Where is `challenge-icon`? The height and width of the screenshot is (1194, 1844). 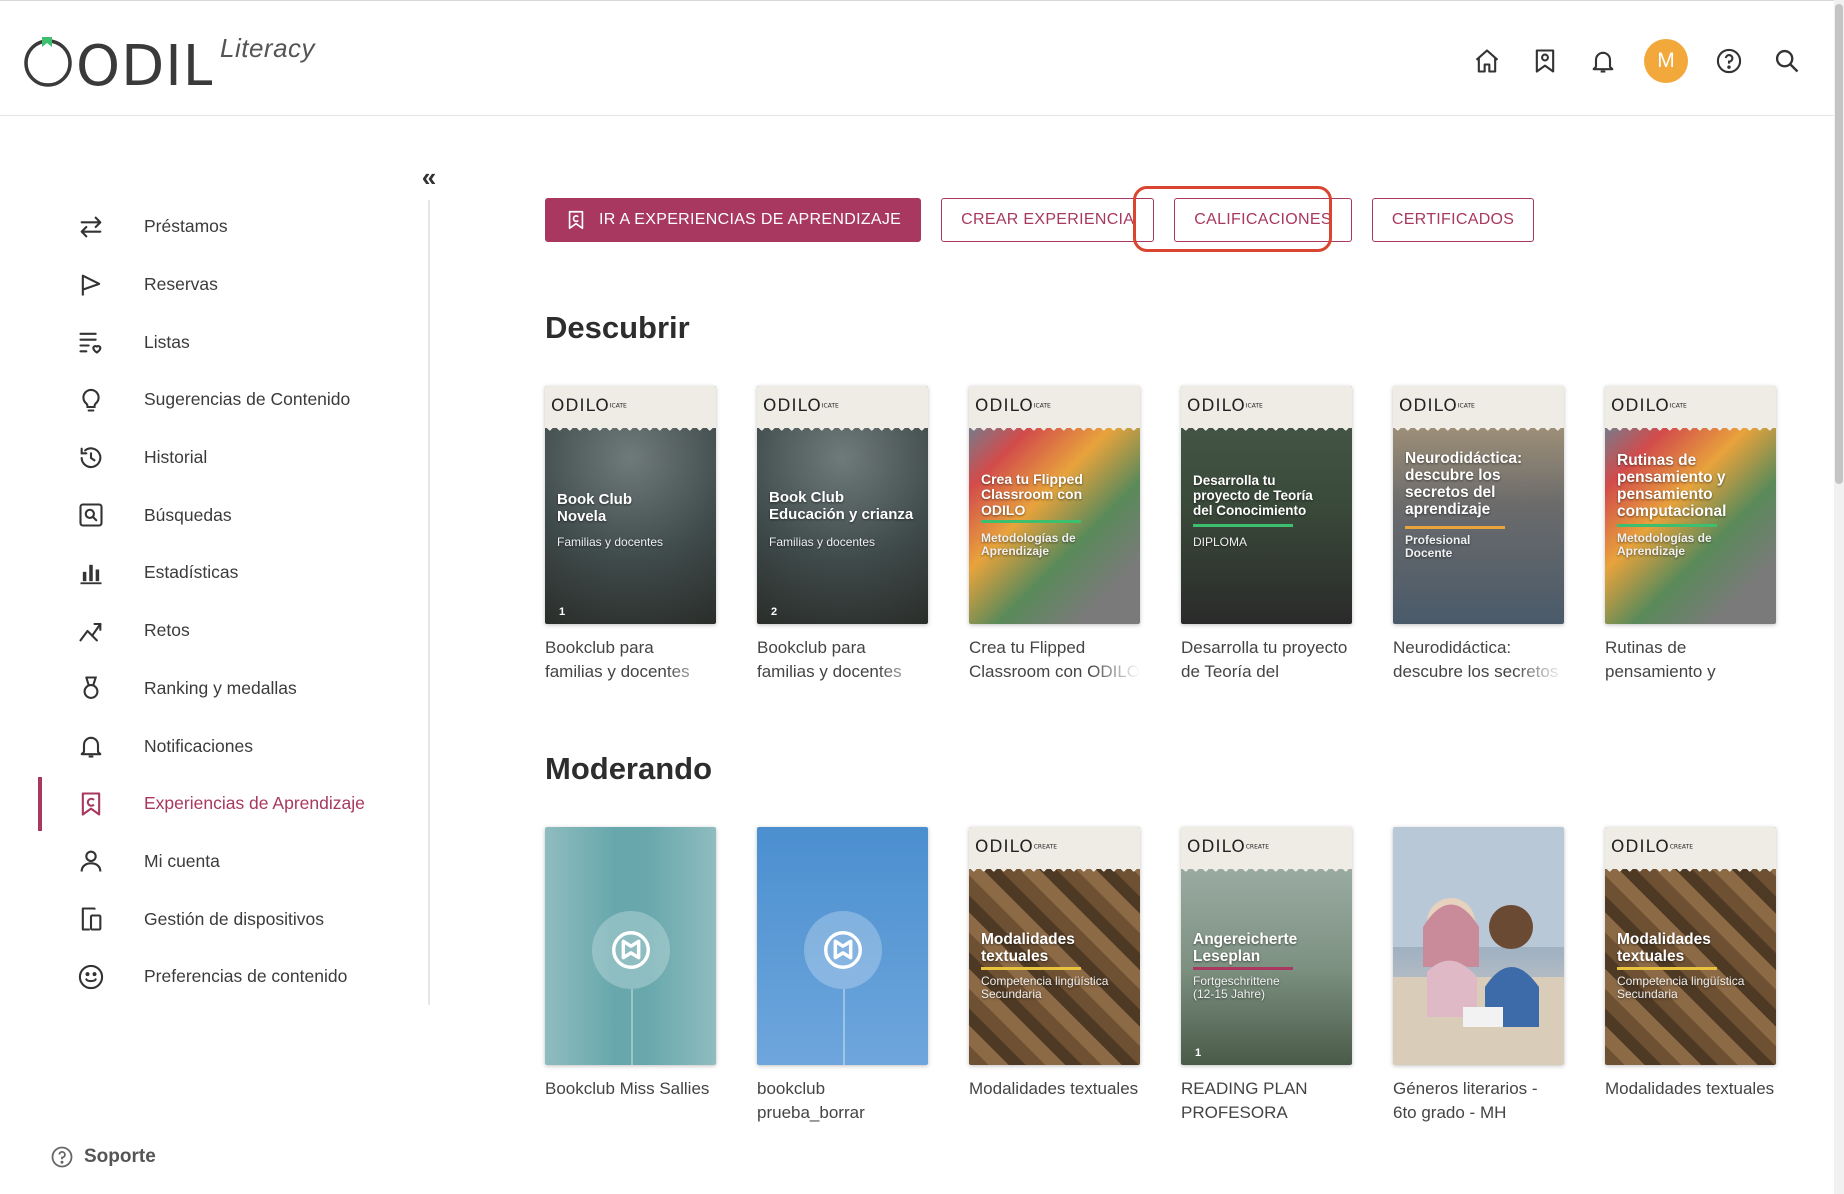 challenge-icon is located at coordinates (91, 631).